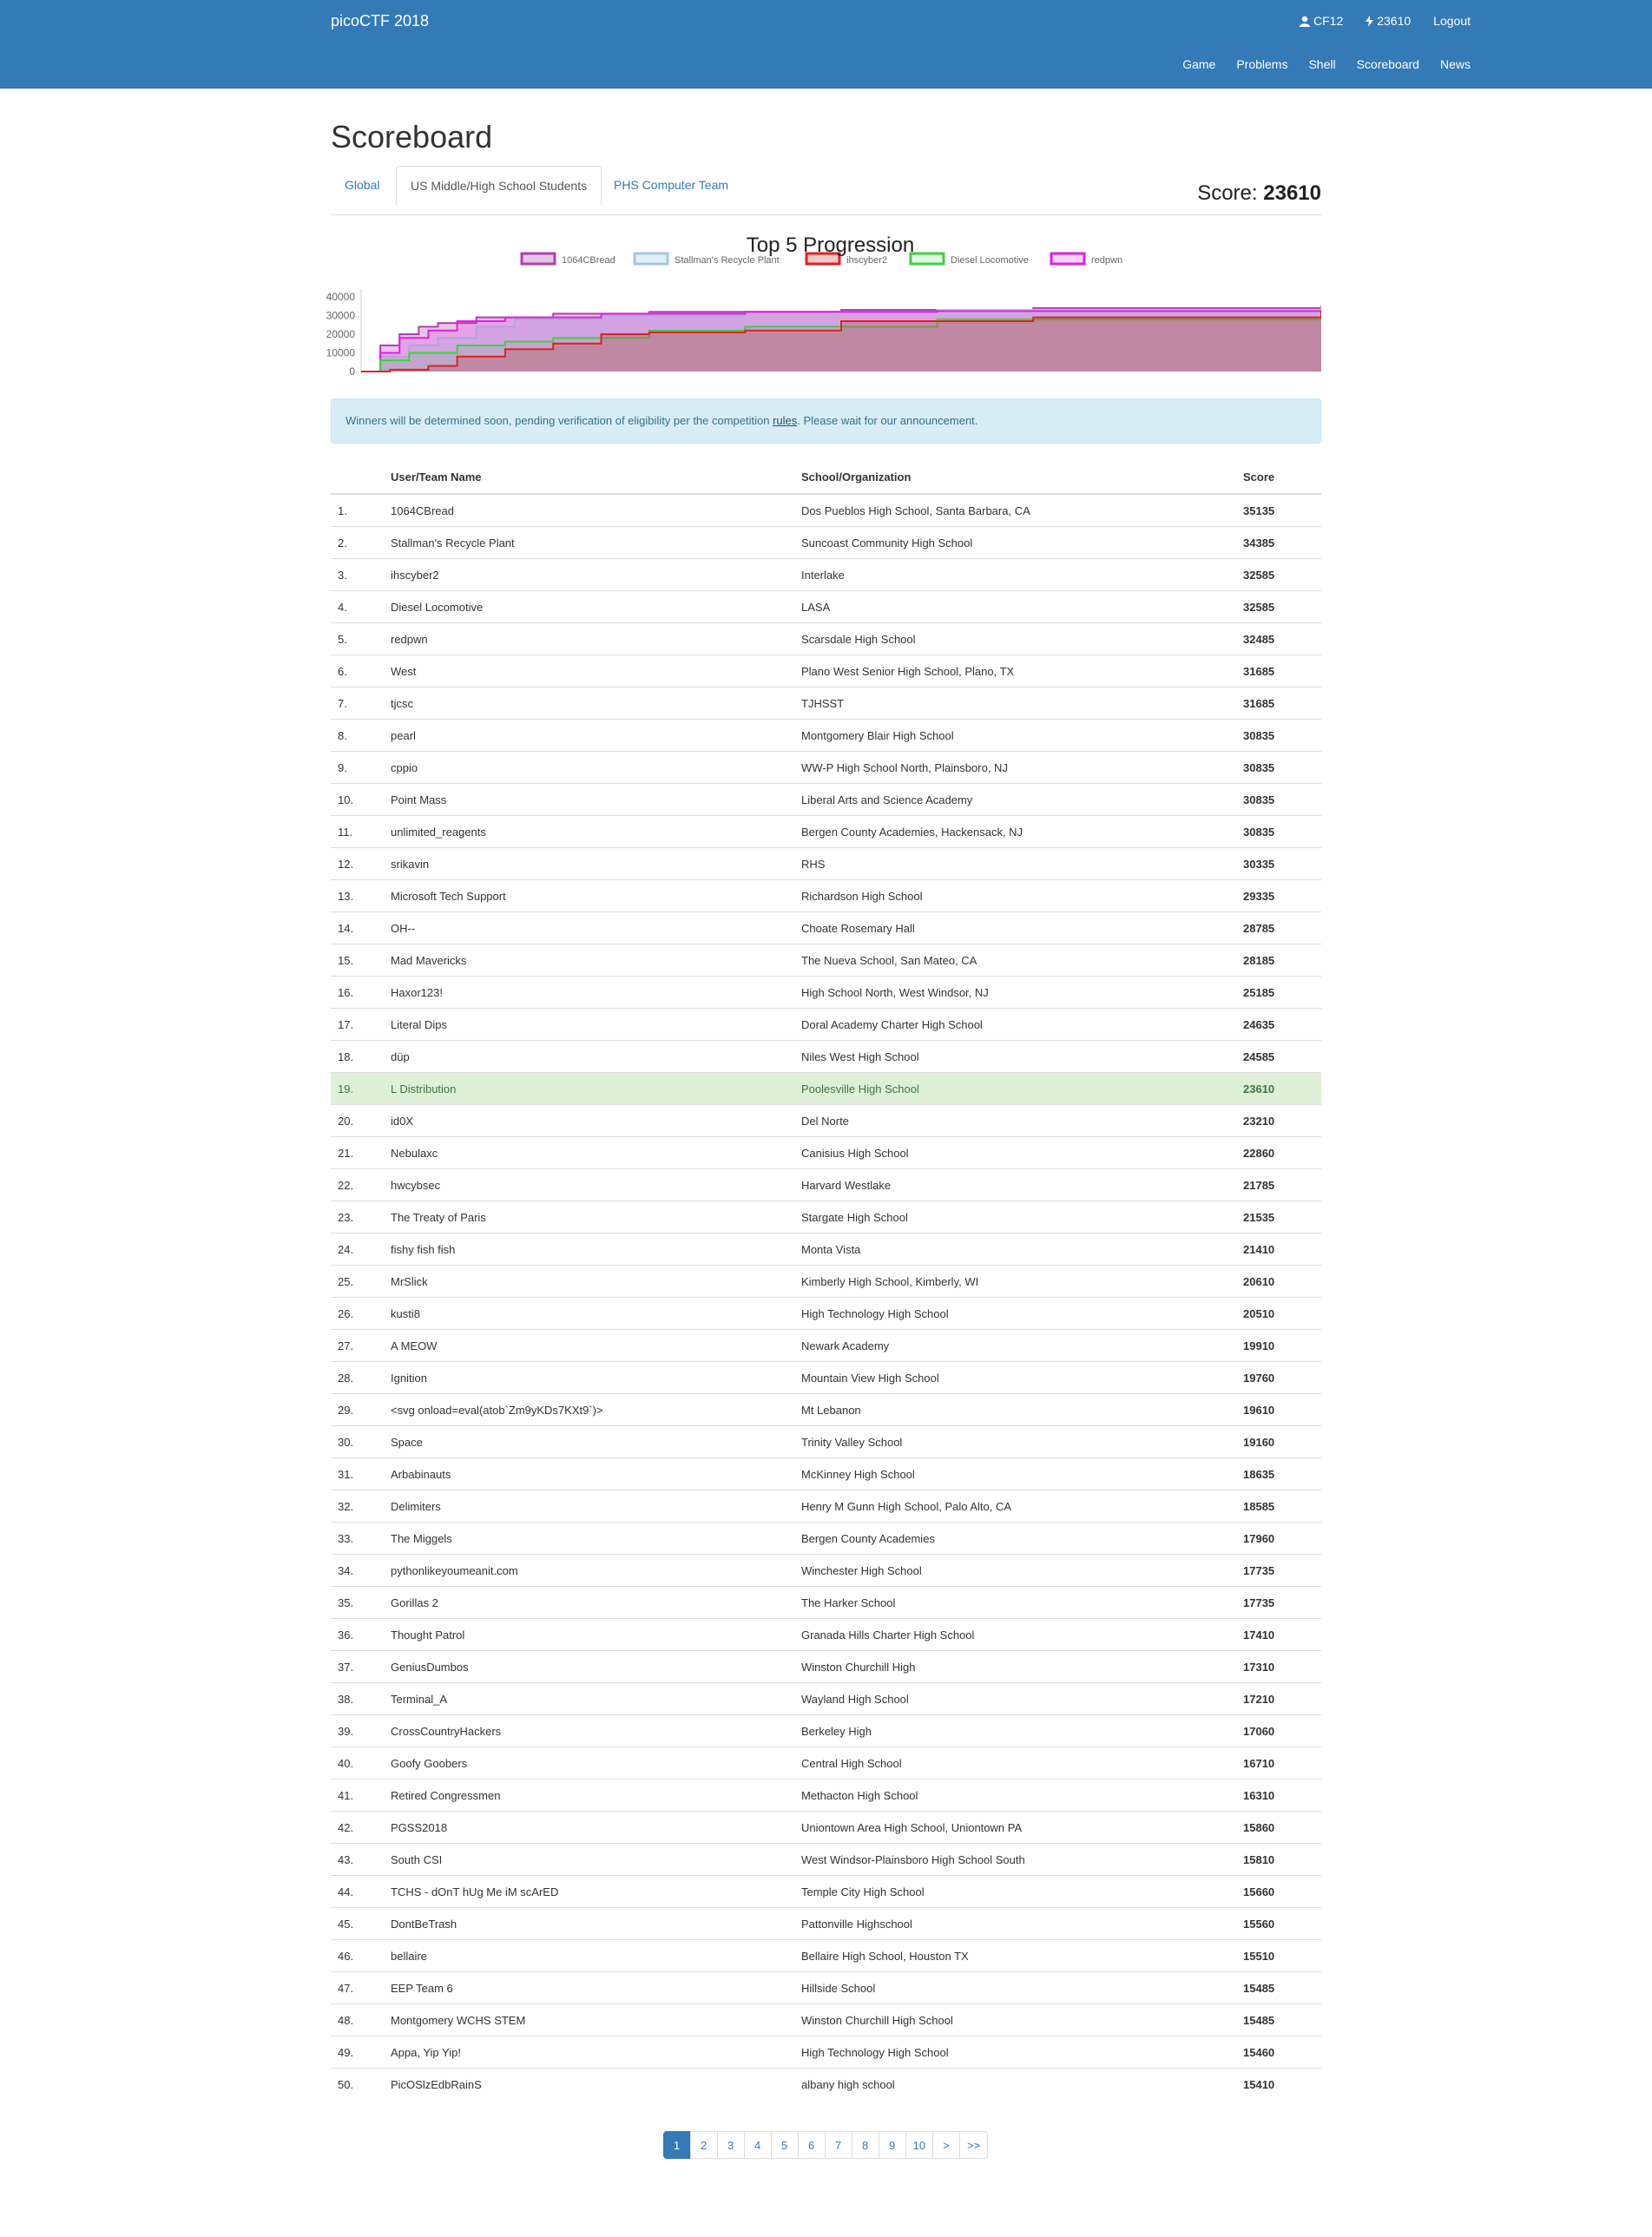 This screenshot has height=2237, width=1652. Describe the element at coordinates (589, 1635) in the screenshot. I see `team-name-cell: Thought Patrol` at that location.